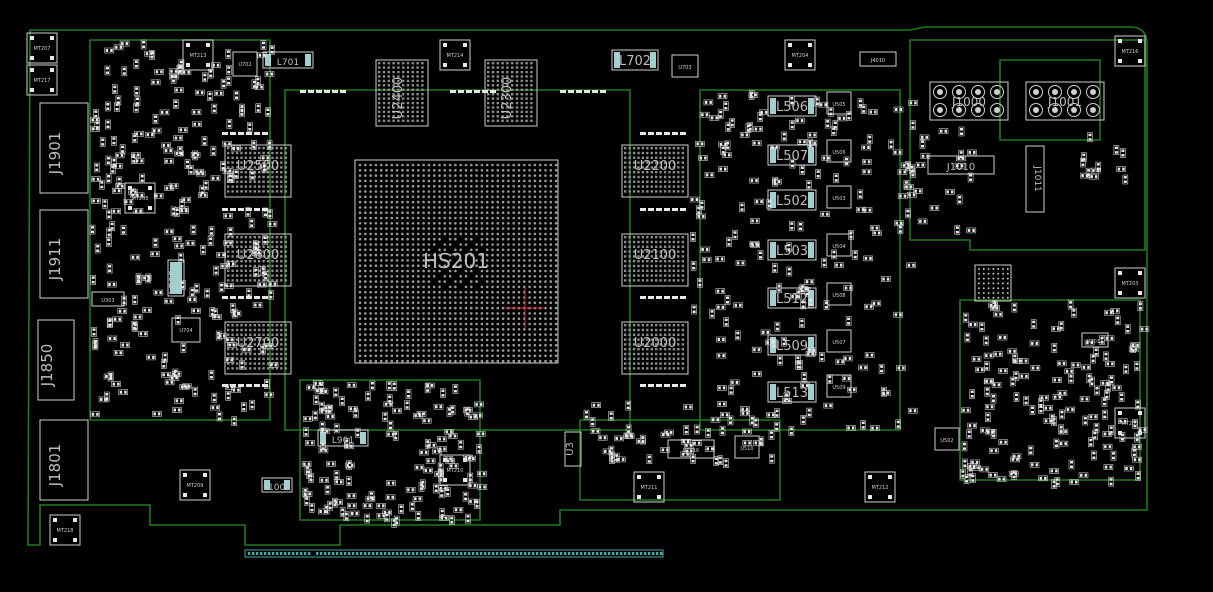 The width and height of the screenshot is (1213, 592). Describe the element at coordinates (573, 449) in the screenshot. I see `chip-u3: U3` at that location.